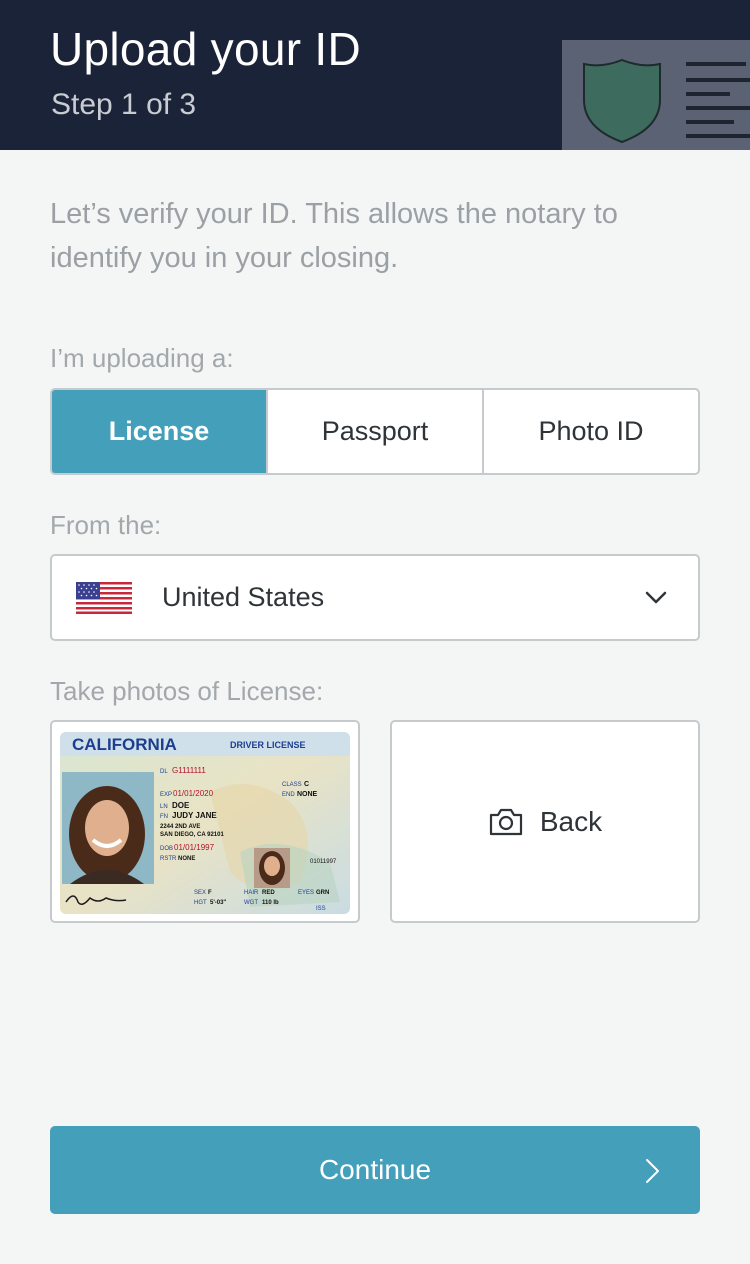 This screenshot has width=750, height=1264. What do you see at coordinates (189, 770) in the screenshot?
I see `license-dl: G1111111` at bounding box center [189, 770].